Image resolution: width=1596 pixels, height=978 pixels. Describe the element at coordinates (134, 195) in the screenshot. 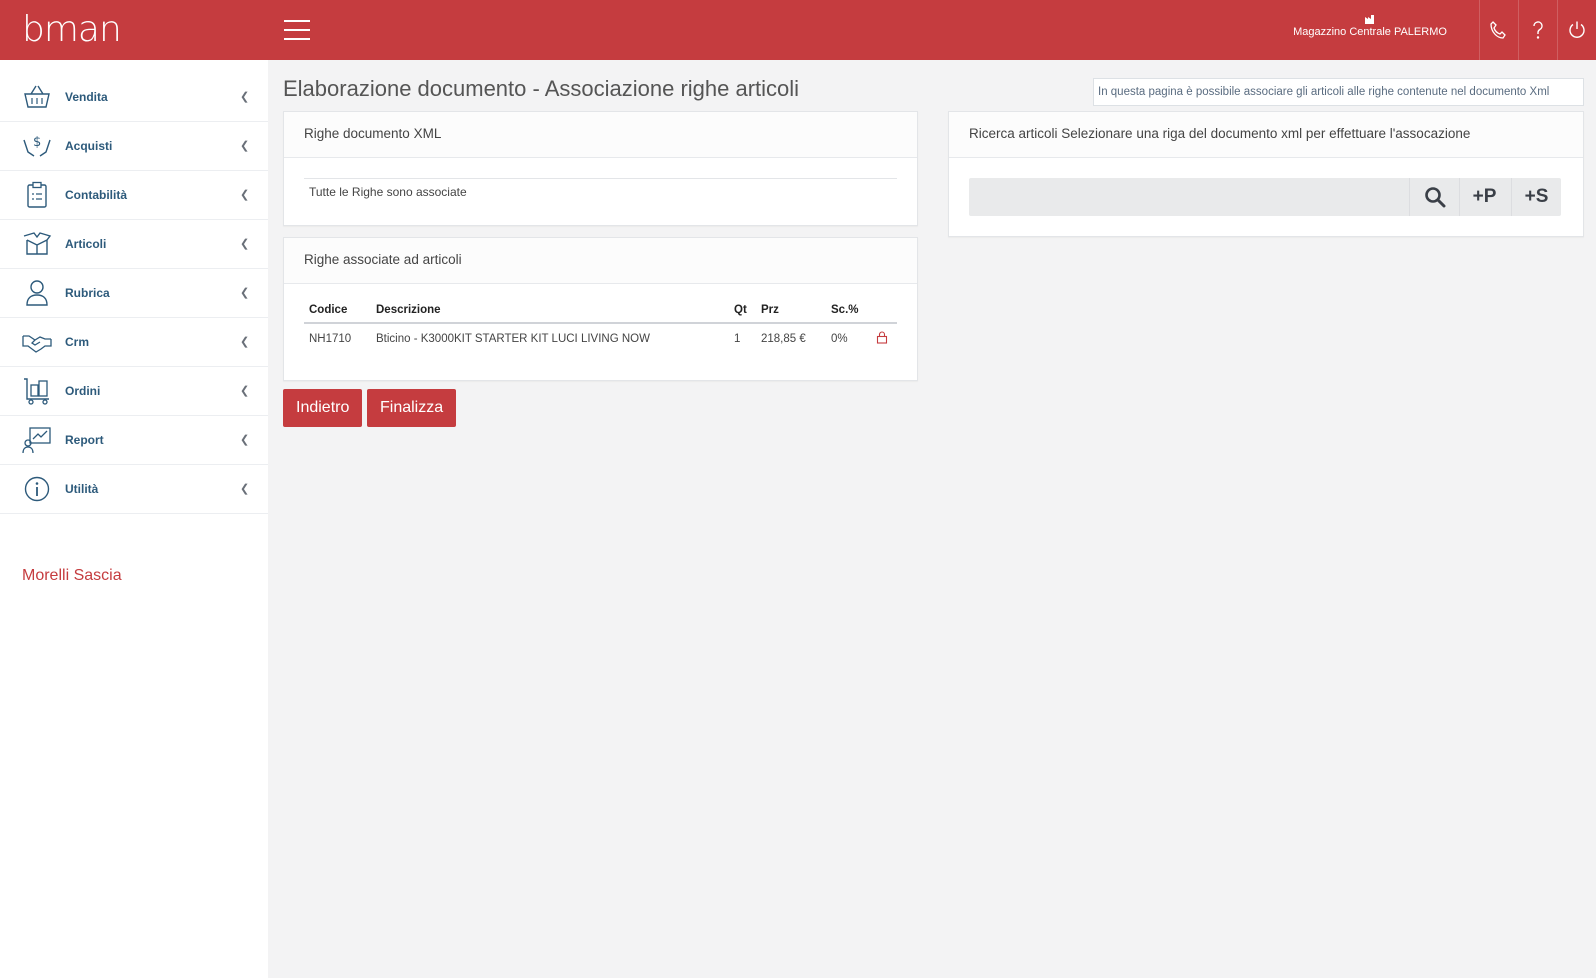

I see `sidebar-item-contabilita: Contabilità ❮` at that location.